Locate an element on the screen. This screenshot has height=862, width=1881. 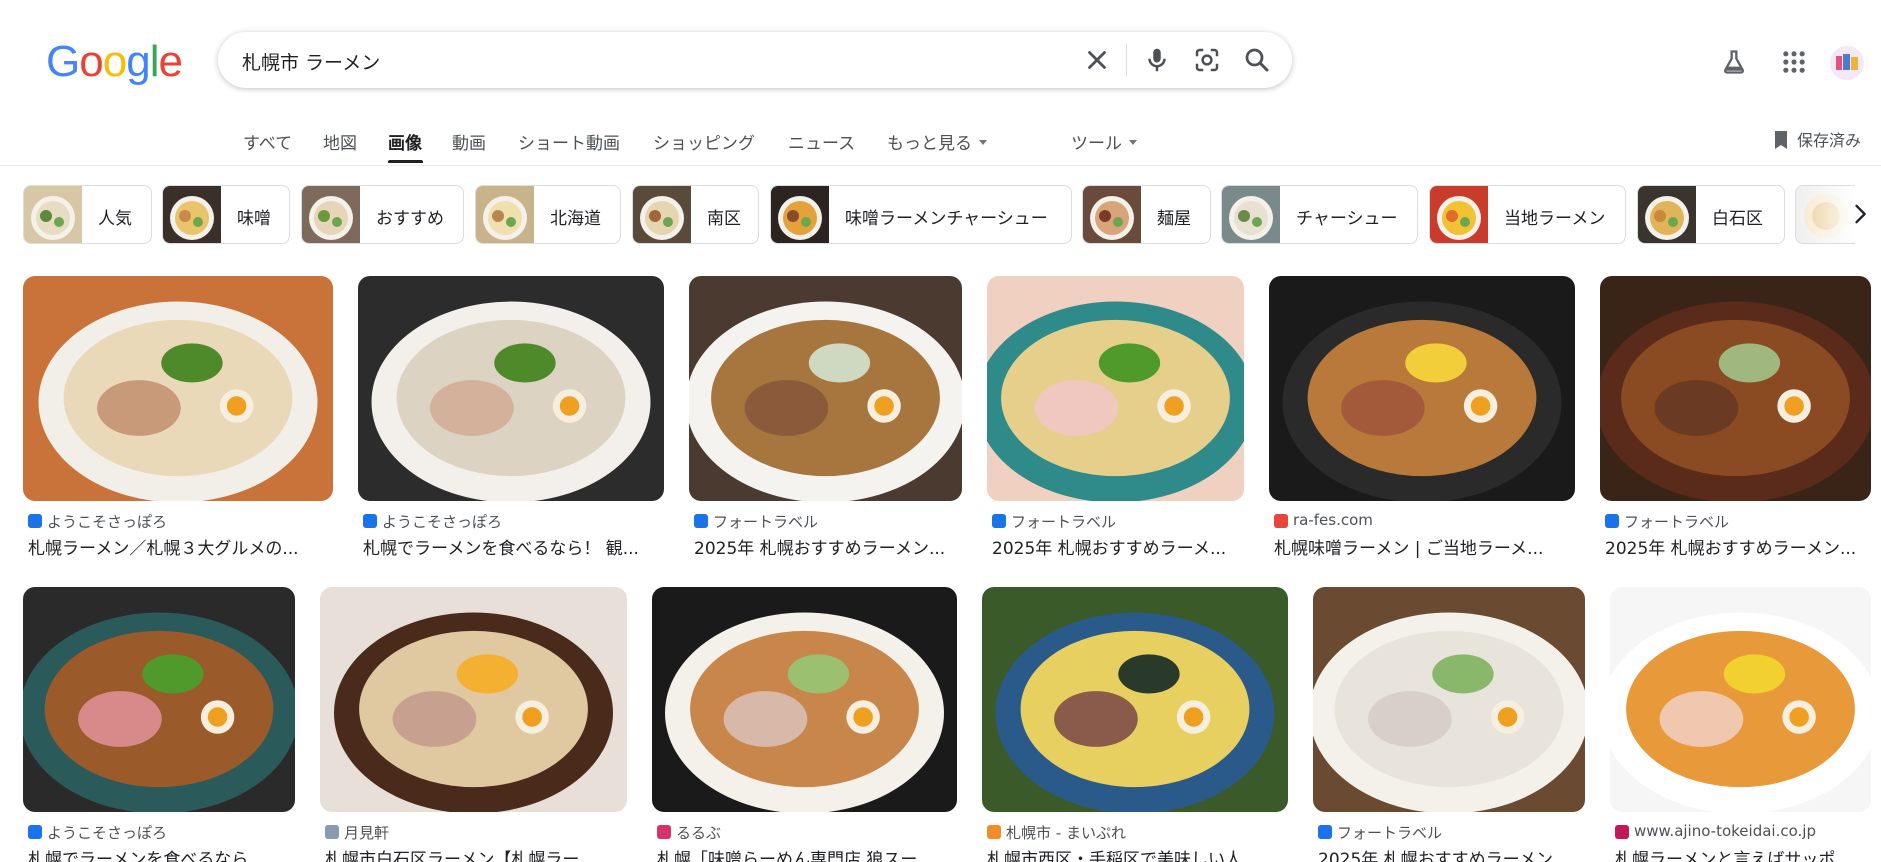
filter-chip: 南区 is located at coordinates (695, 214).